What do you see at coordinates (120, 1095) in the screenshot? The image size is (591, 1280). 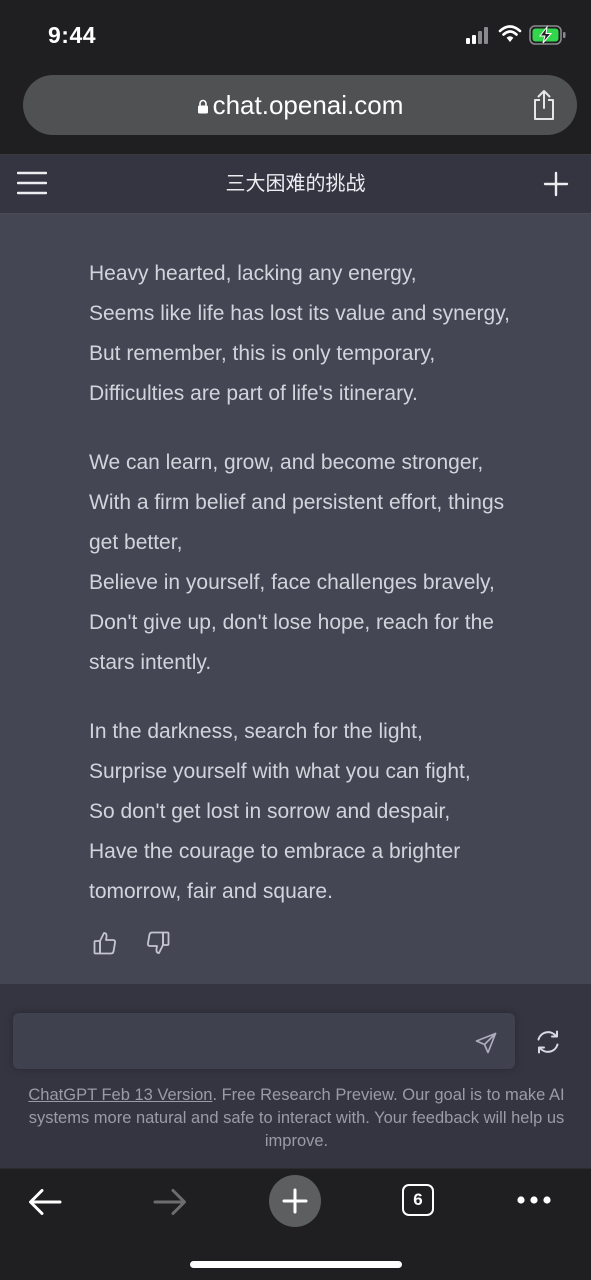 I see `version-link: ChatGPT Feb 13 Version` at bounding box center [120, 1095].